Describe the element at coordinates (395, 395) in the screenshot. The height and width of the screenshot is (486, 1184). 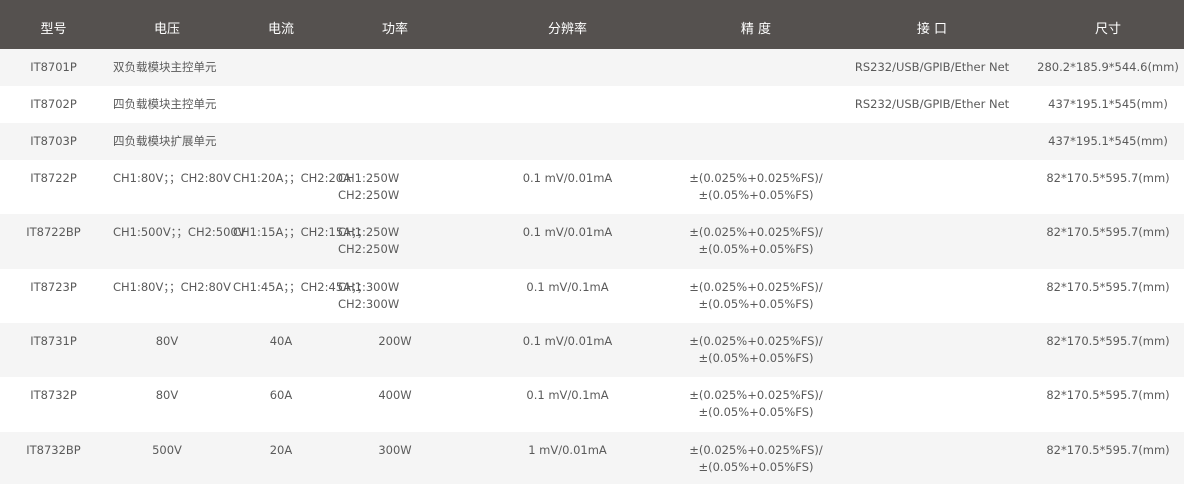
I see `cell-power: 400W` at that location.